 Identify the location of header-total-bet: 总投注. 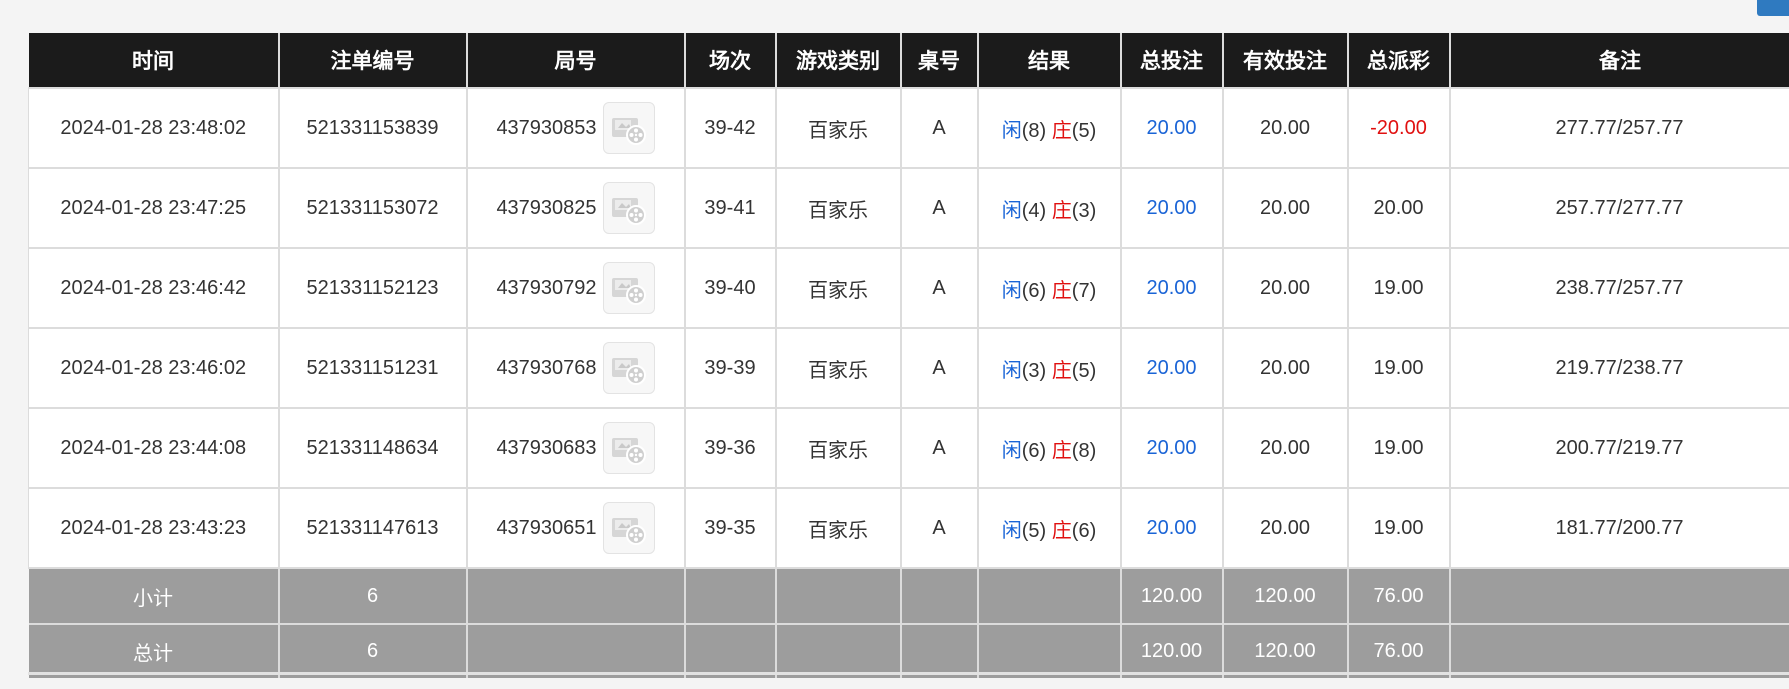
(1172, 60).